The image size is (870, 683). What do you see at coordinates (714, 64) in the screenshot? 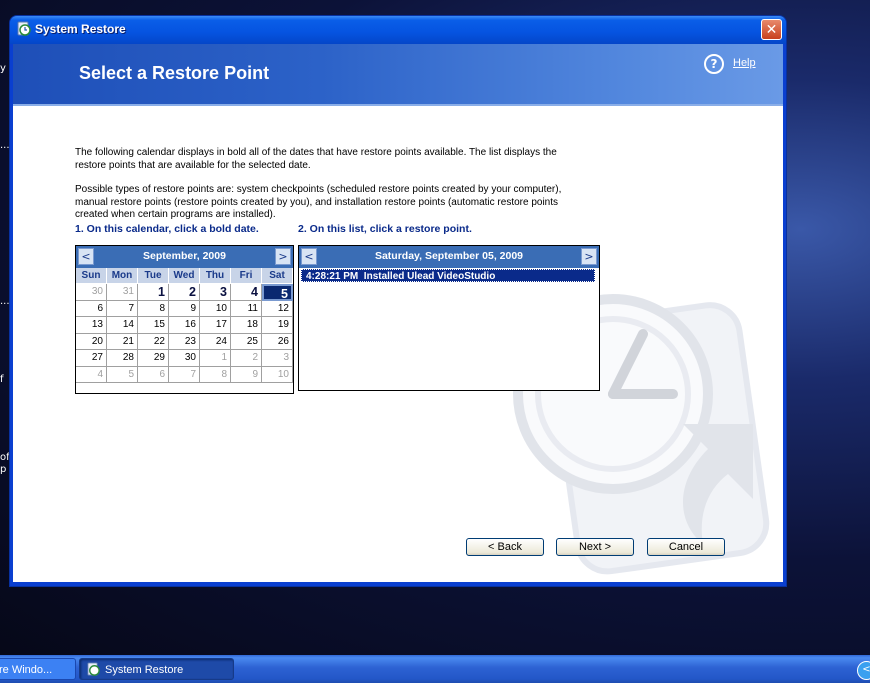
I see `help-icon: ?` at bounding box center [714, 64].